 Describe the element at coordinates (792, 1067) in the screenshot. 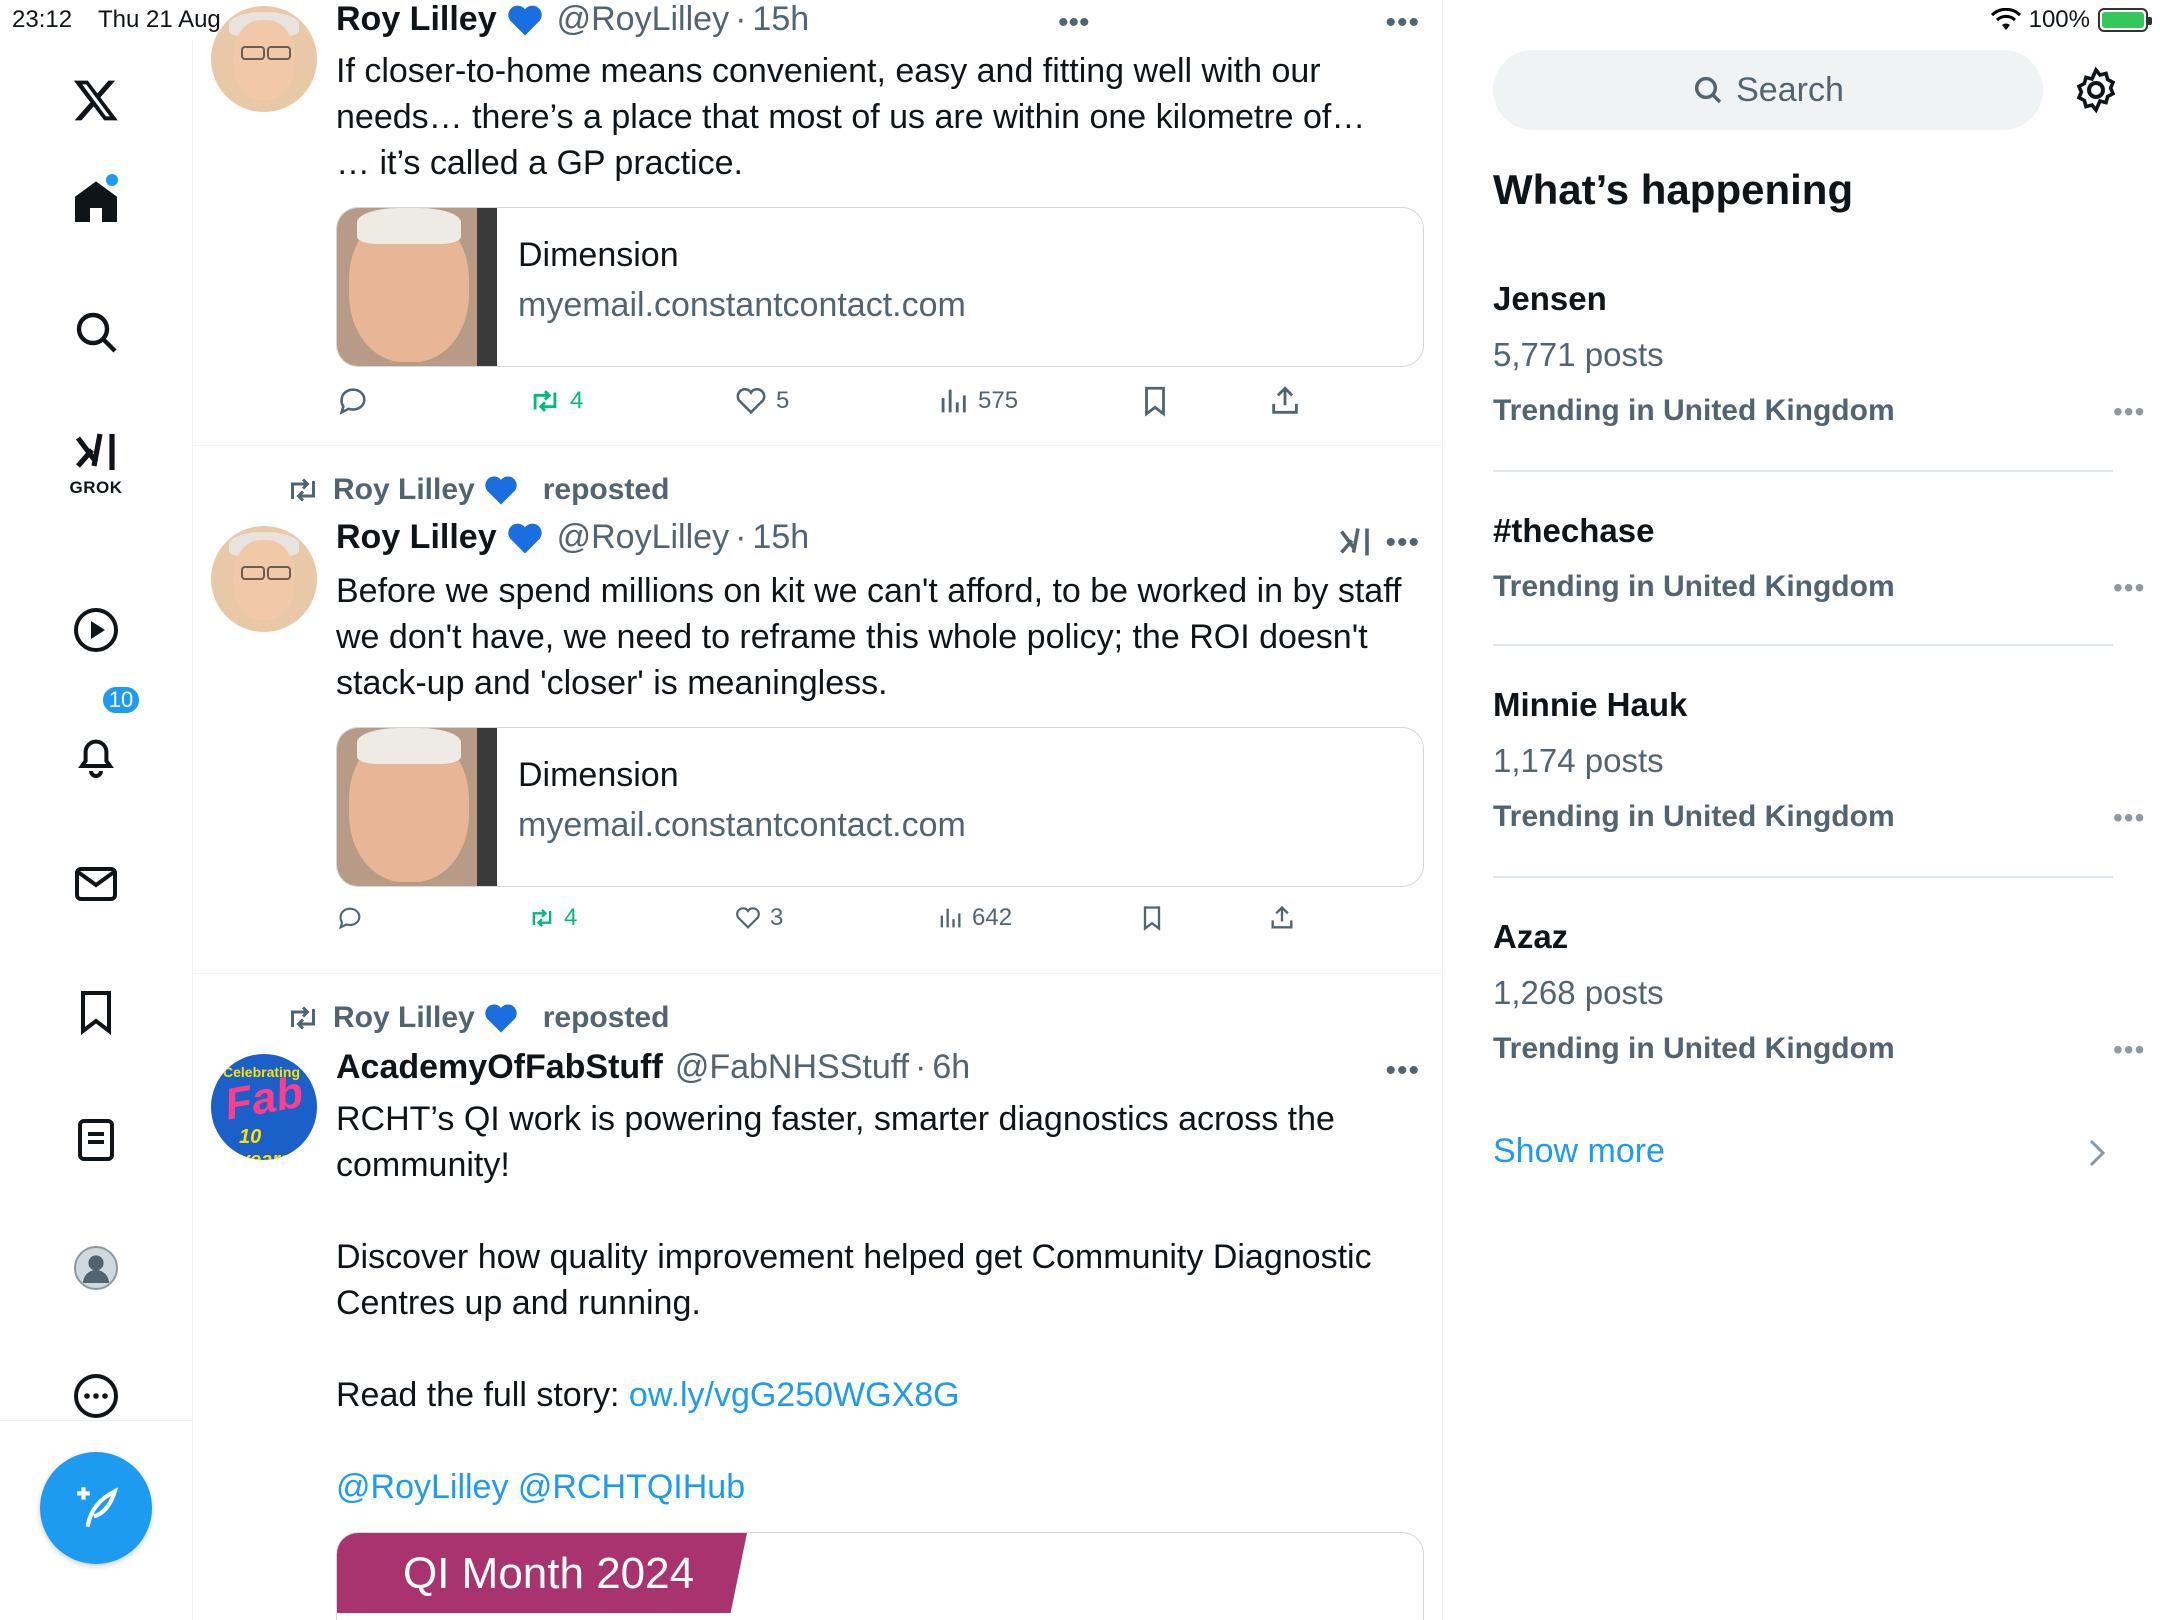

I see `author-handle: @FabNHSStuff` at that location.